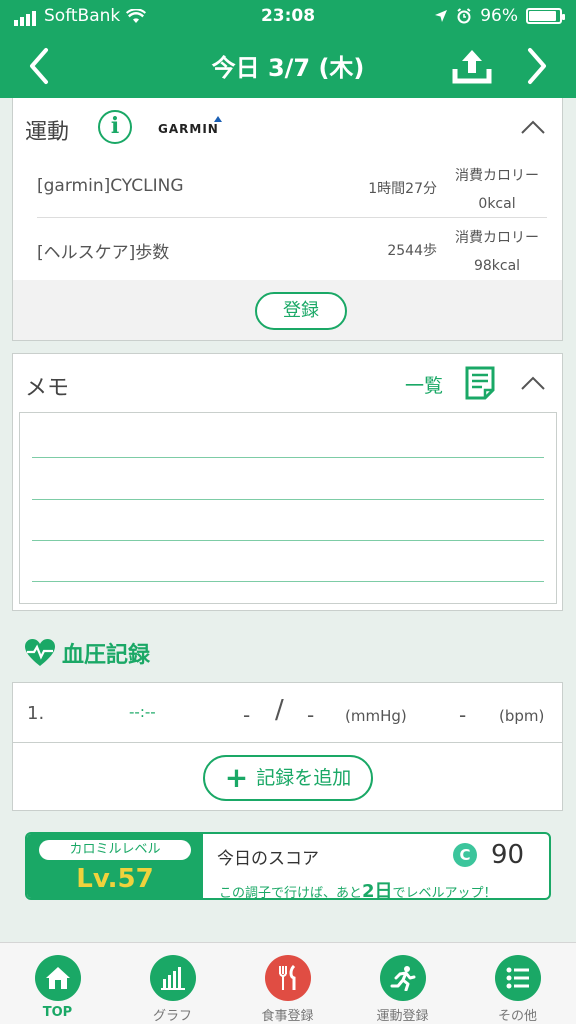  I want to click on memo-list-link: 一覧, so click(424, 384).